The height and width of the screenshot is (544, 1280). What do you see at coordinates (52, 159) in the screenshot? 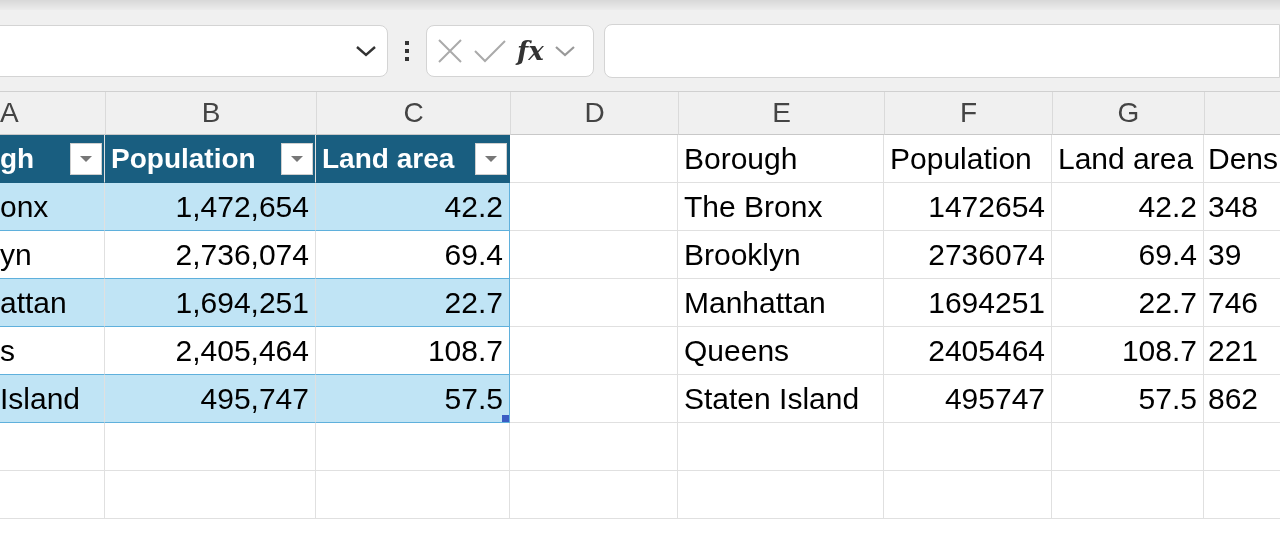
I see `table-header: gh` at bounding box center [52, 159].